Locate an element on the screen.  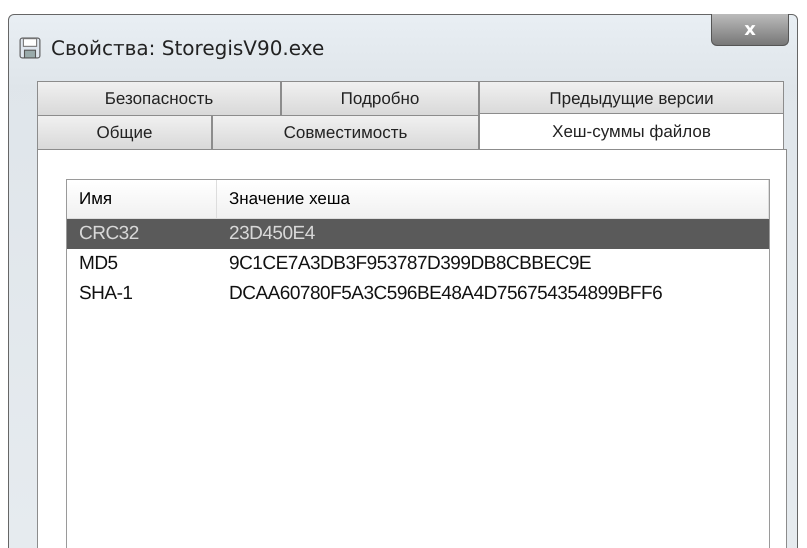
tab: Общие is located at coordinates (124, 132).